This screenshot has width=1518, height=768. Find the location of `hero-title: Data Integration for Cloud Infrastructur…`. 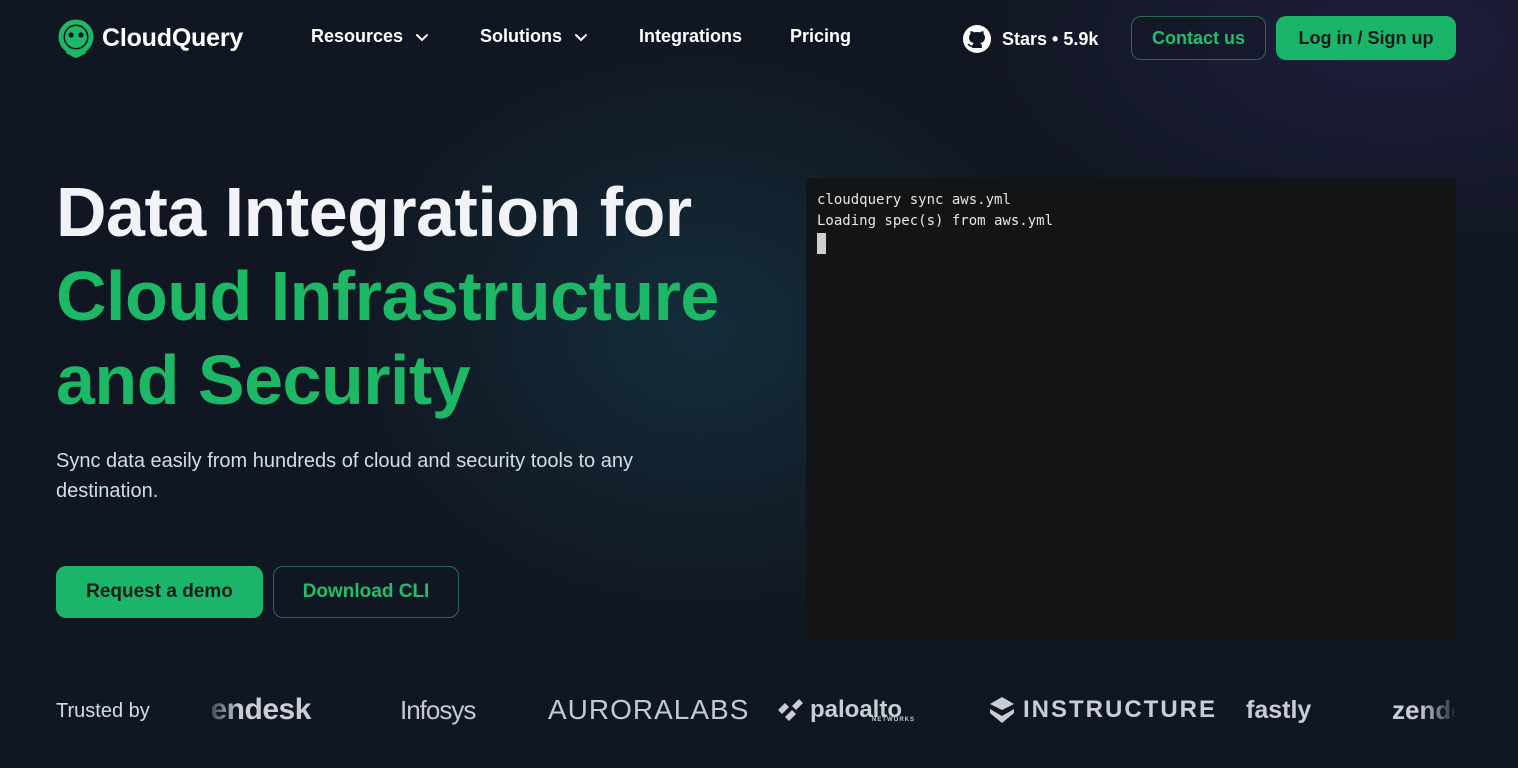

hero-title: Data Integration for Cloud Infrastructur… is located at coordinates (387, 296).